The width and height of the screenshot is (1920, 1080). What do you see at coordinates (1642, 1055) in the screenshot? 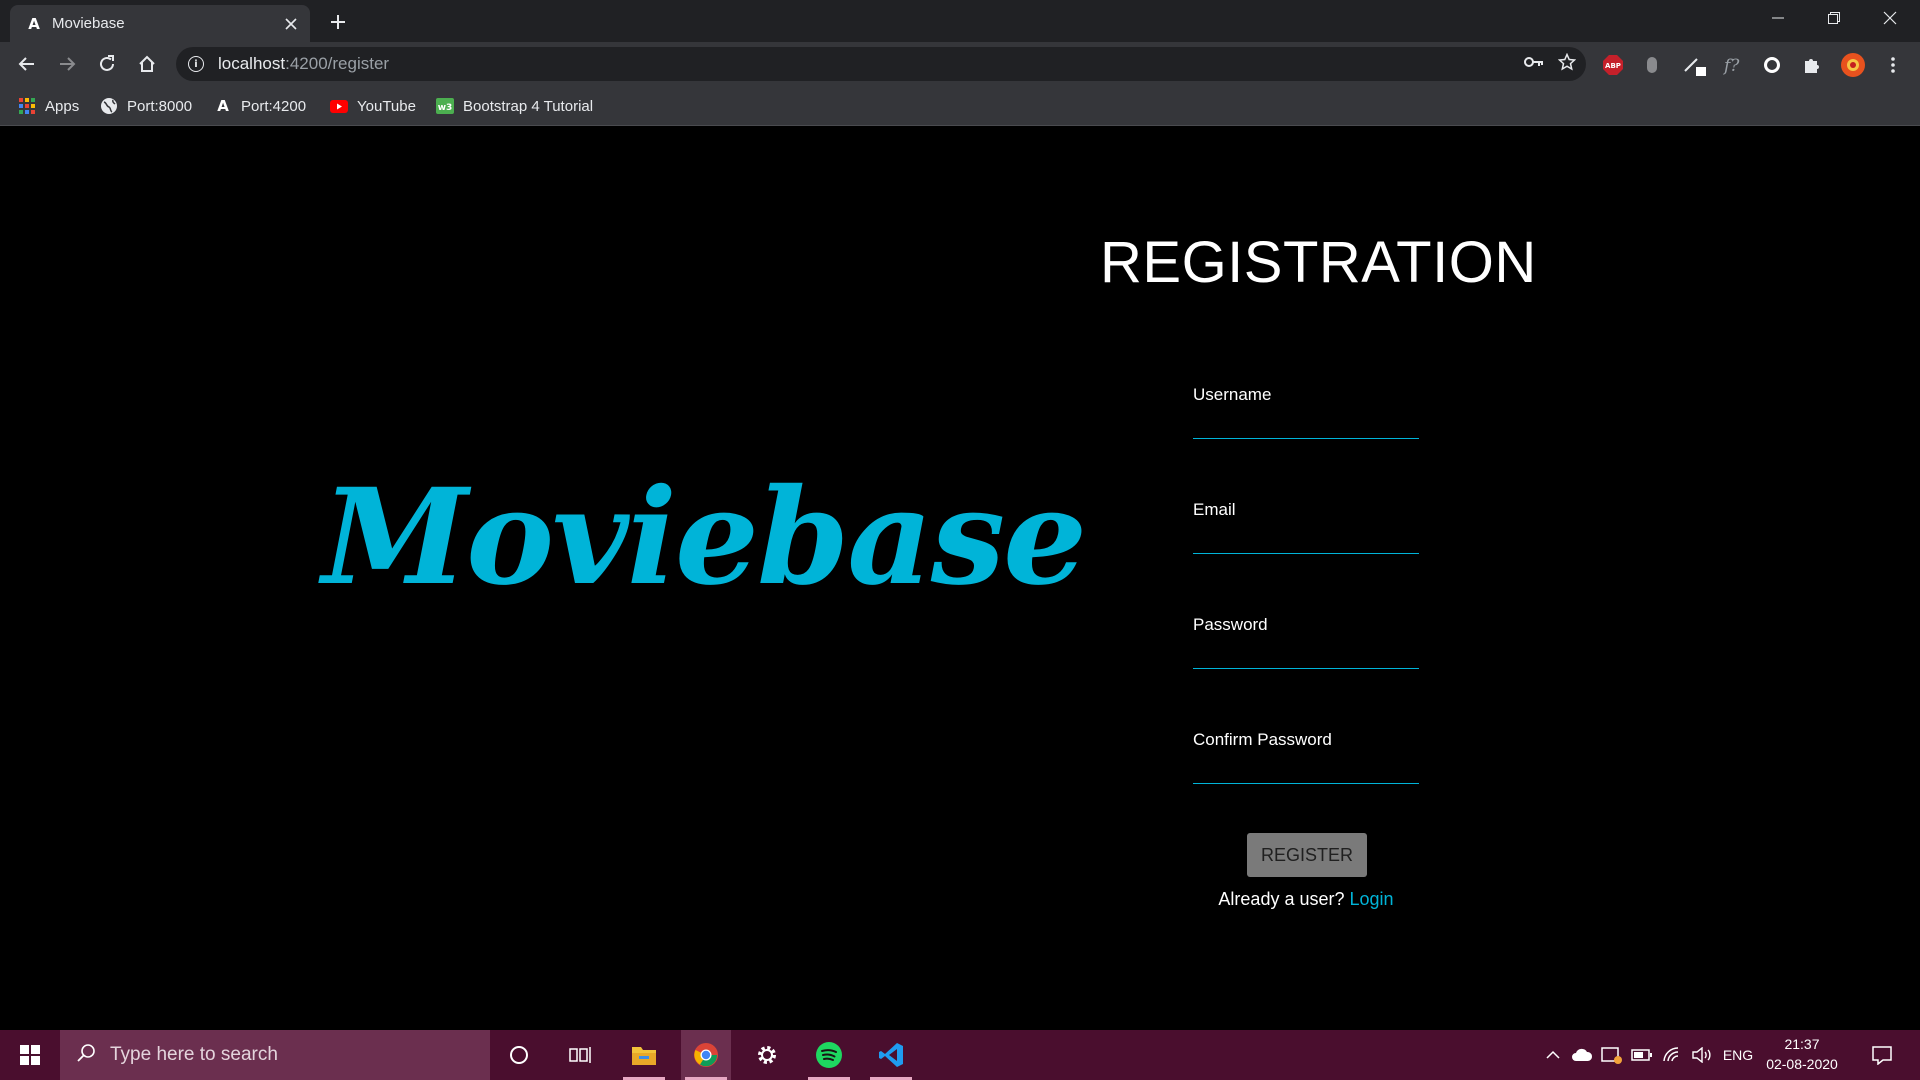
I see `battery-icon` at bounding box center [1642, 1055].